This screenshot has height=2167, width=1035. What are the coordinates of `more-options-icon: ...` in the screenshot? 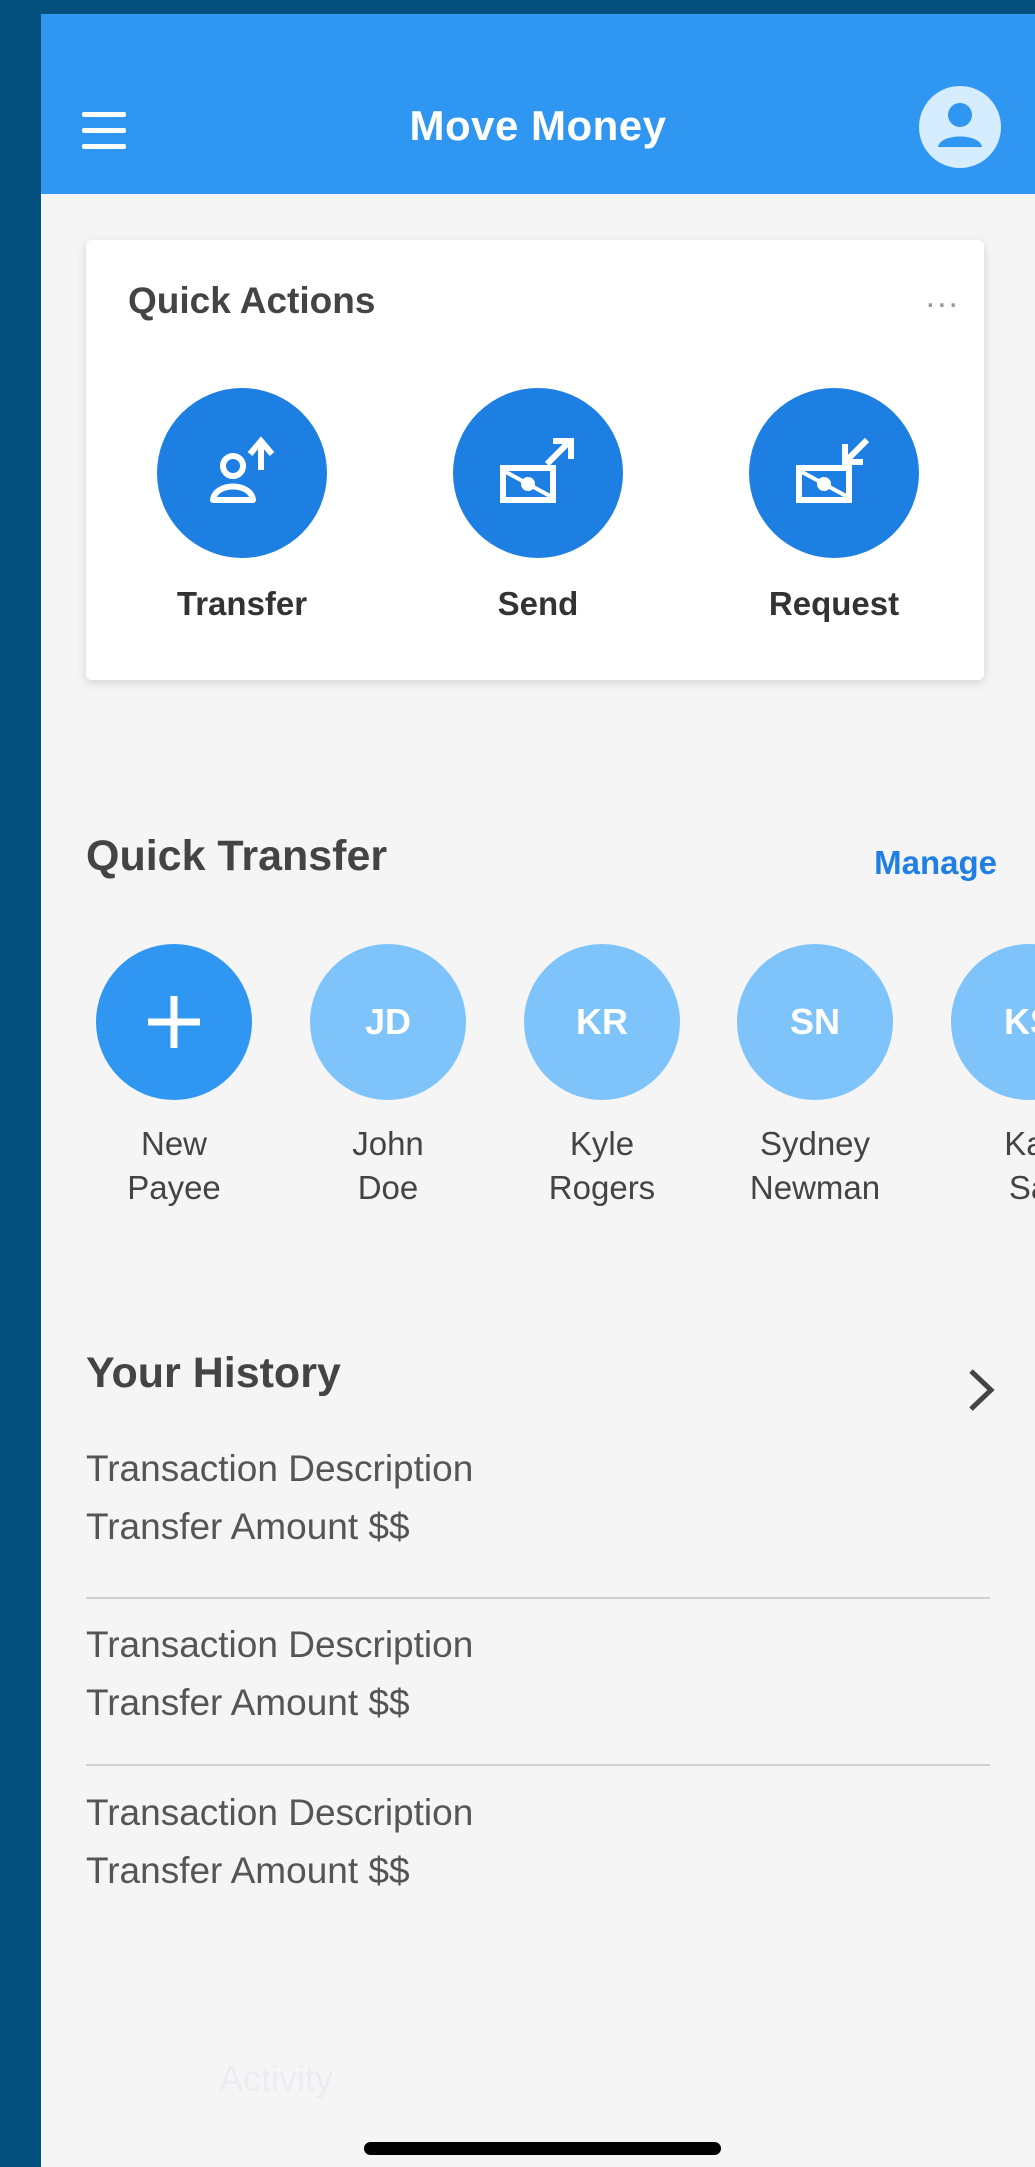 It's located at (943, 296).